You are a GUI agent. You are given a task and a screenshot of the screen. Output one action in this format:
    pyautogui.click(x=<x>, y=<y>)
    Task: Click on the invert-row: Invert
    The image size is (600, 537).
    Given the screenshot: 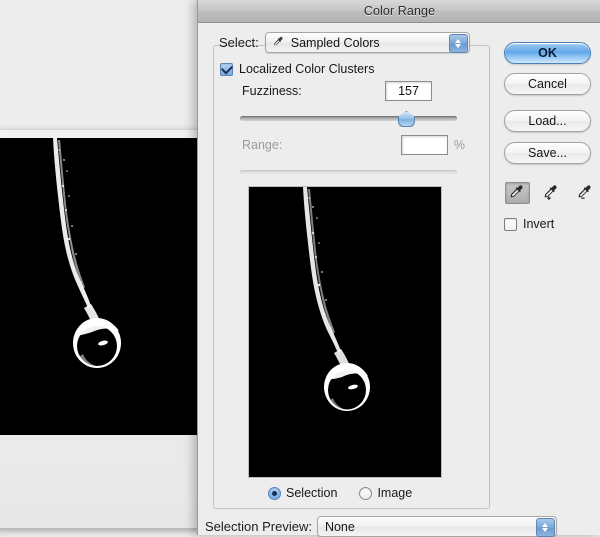 What is the action you would take?
    pyautogui.click(x=529, y=224)
    